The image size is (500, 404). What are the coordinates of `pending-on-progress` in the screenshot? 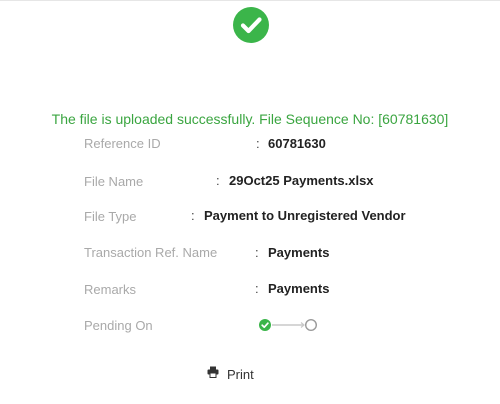 It's located at (288, 325).